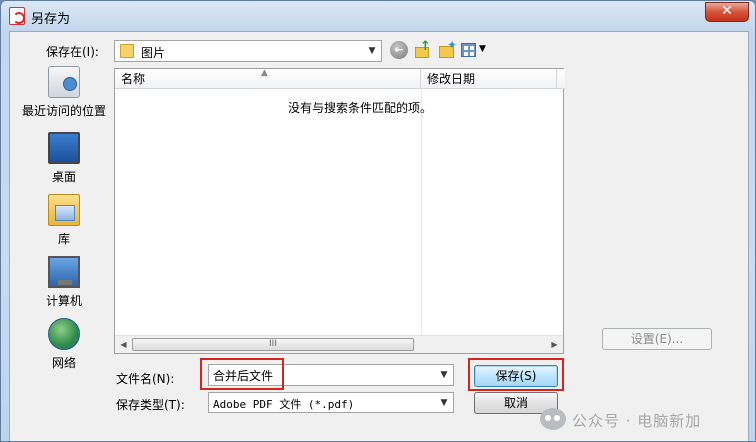 The height and width of the screenshot is (442, 756). I want to click on column-header-name: ▲ 名称, so click(268, 78).